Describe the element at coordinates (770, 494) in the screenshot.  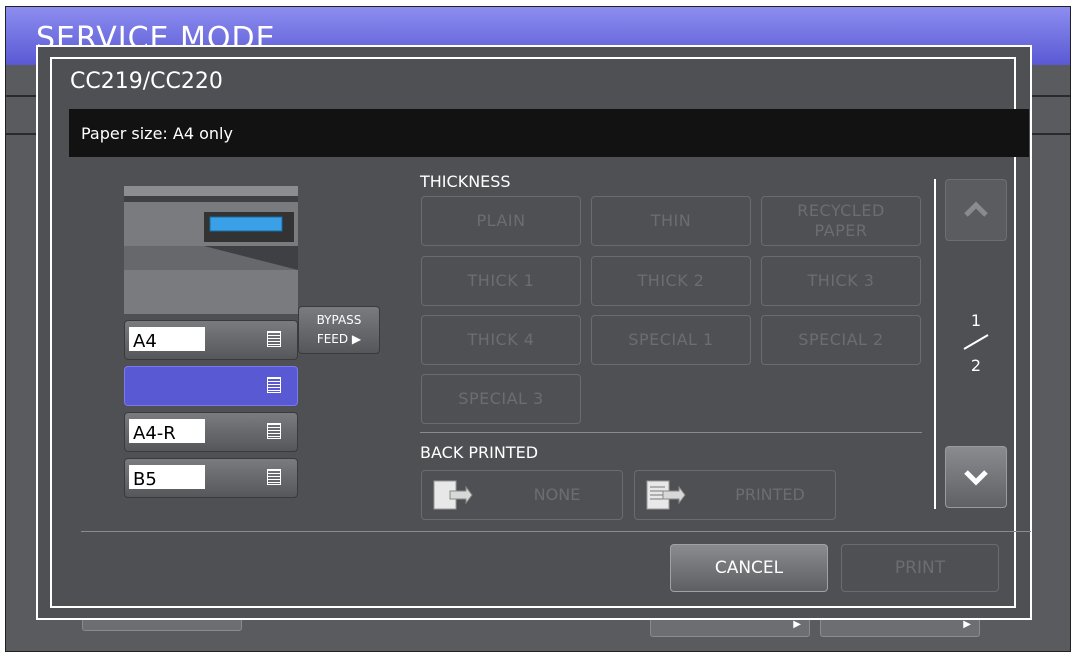
I see `back-printed-printed-label: PRINTED` at that location.